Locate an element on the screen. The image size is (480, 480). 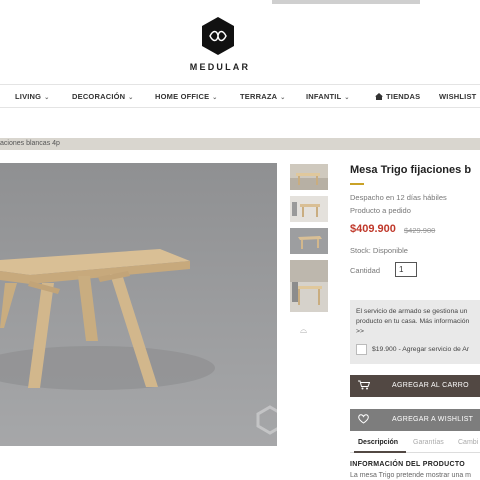
nav-item-living: LIVING ⌄ is located at coordinates (32, 96).